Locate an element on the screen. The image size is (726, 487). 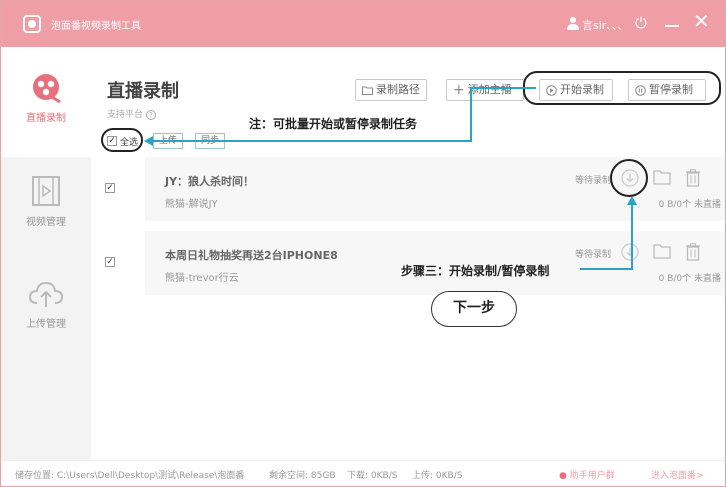
enter-site-link: 进入泡面番> is located at coordinates (677, 474).